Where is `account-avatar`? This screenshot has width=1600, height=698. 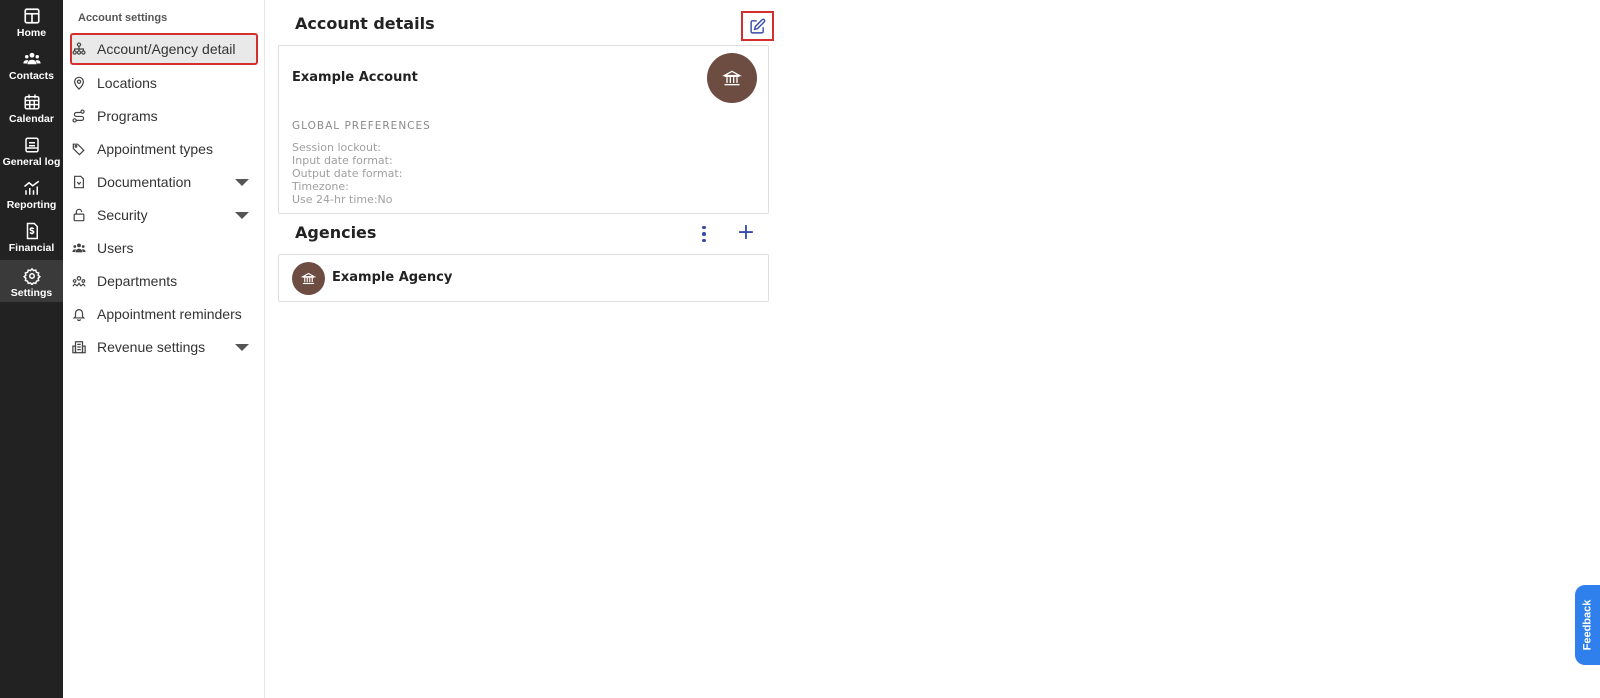
account-avatar is located at coordinates (732, 78).